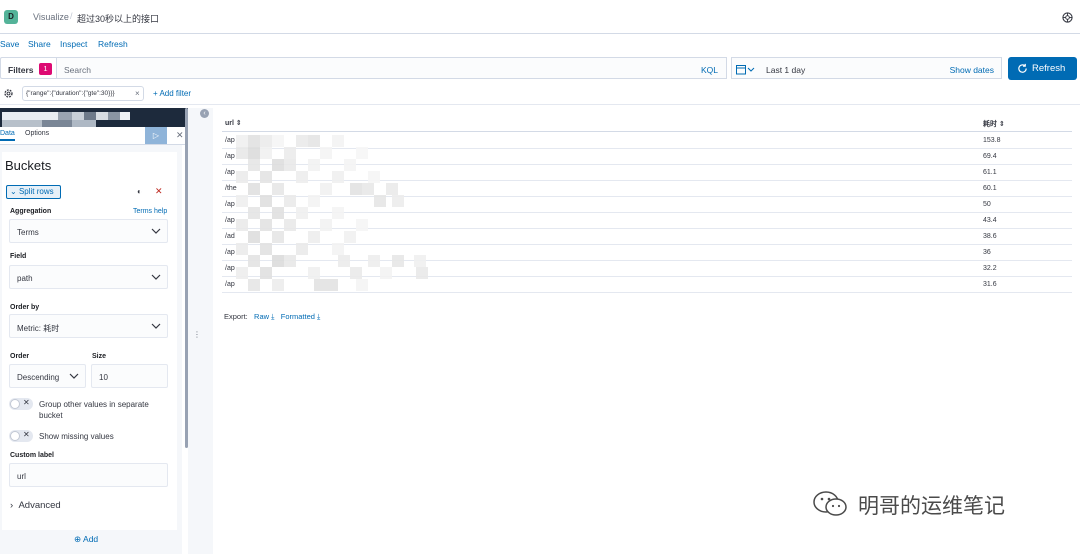 This screenshot has height=554, width=1080. What do you see at coordinates (709, 70) in the screenshot?
I see `kql-language-button: KQL` at bounding box center [709, 70].